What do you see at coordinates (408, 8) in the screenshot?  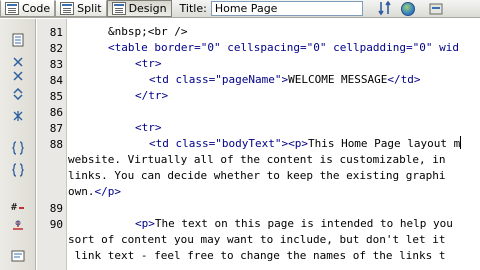 I see `browser-preview-icon` at bounding box center [408, 8].